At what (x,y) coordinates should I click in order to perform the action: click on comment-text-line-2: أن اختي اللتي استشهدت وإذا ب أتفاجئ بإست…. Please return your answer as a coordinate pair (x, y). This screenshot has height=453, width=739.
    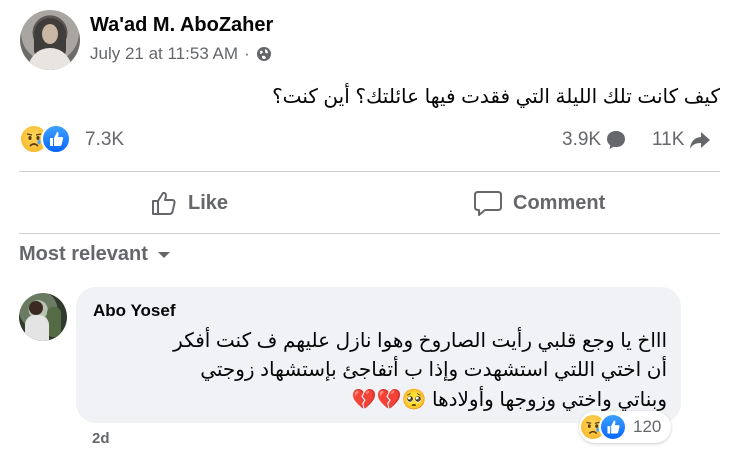
    Looking at the image, I should click on (433, 370).